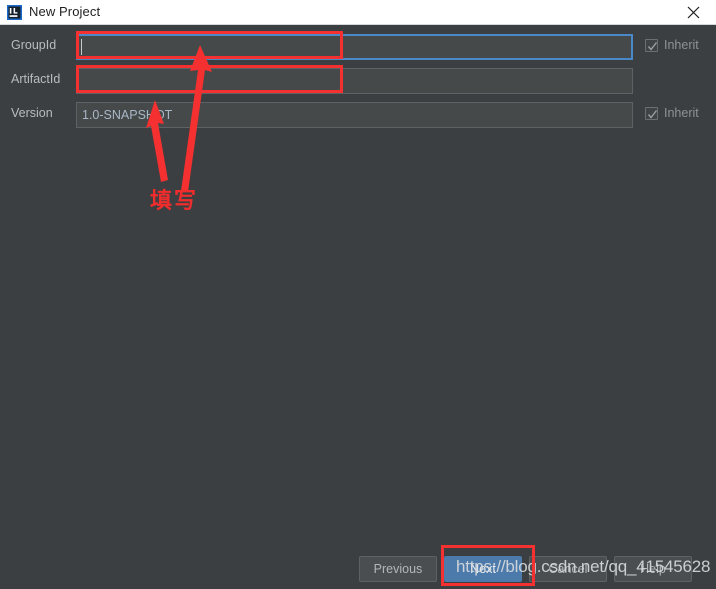  I want to click on previous-button-label: Previous, so click(398, 569).